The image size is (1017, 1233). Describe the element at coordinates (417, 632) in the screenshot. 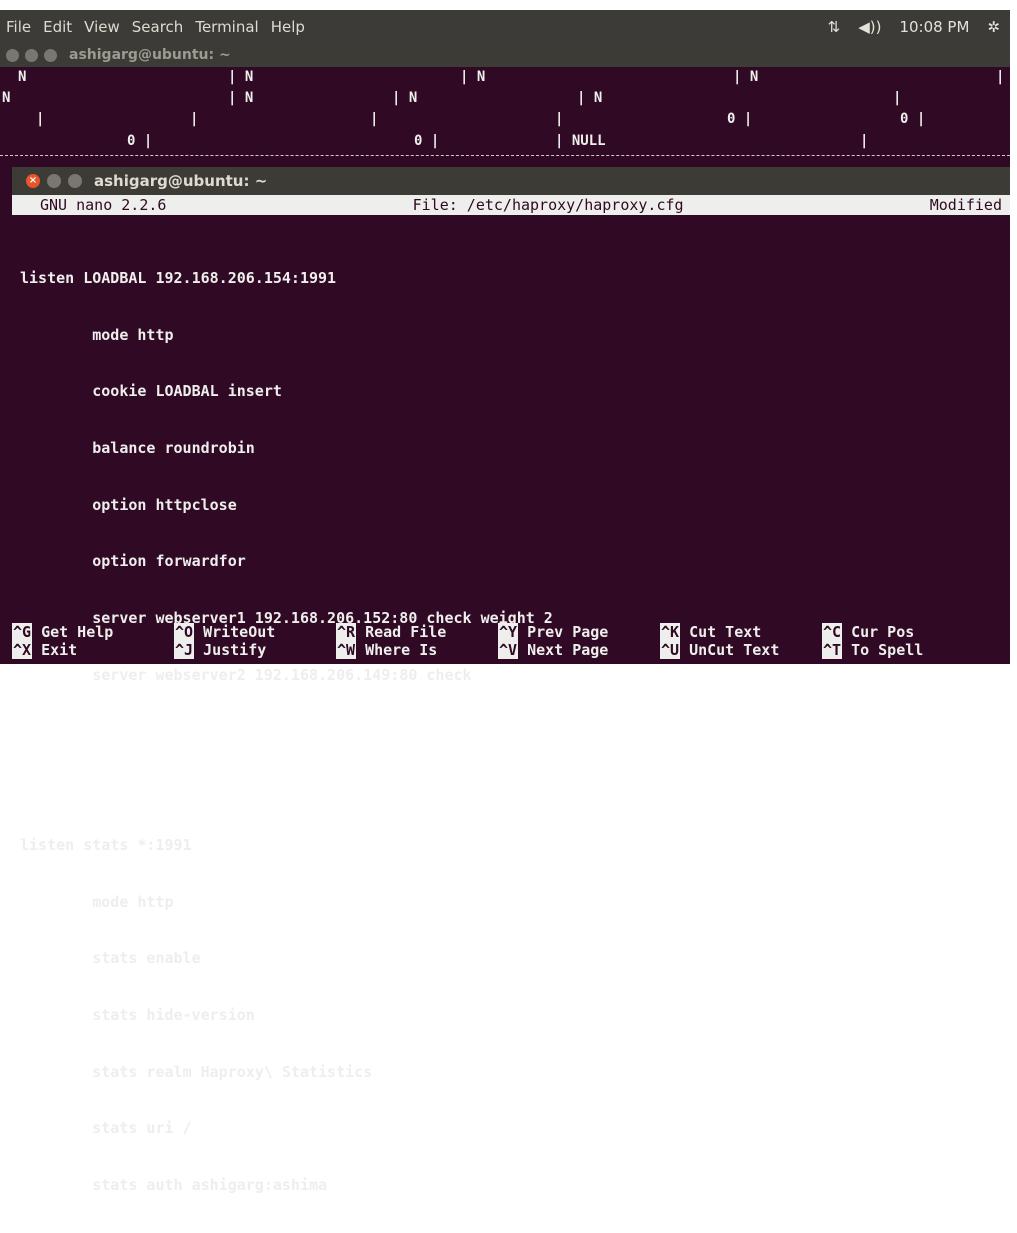

I see `shortcut-read-file: ^R Read File` at that location.